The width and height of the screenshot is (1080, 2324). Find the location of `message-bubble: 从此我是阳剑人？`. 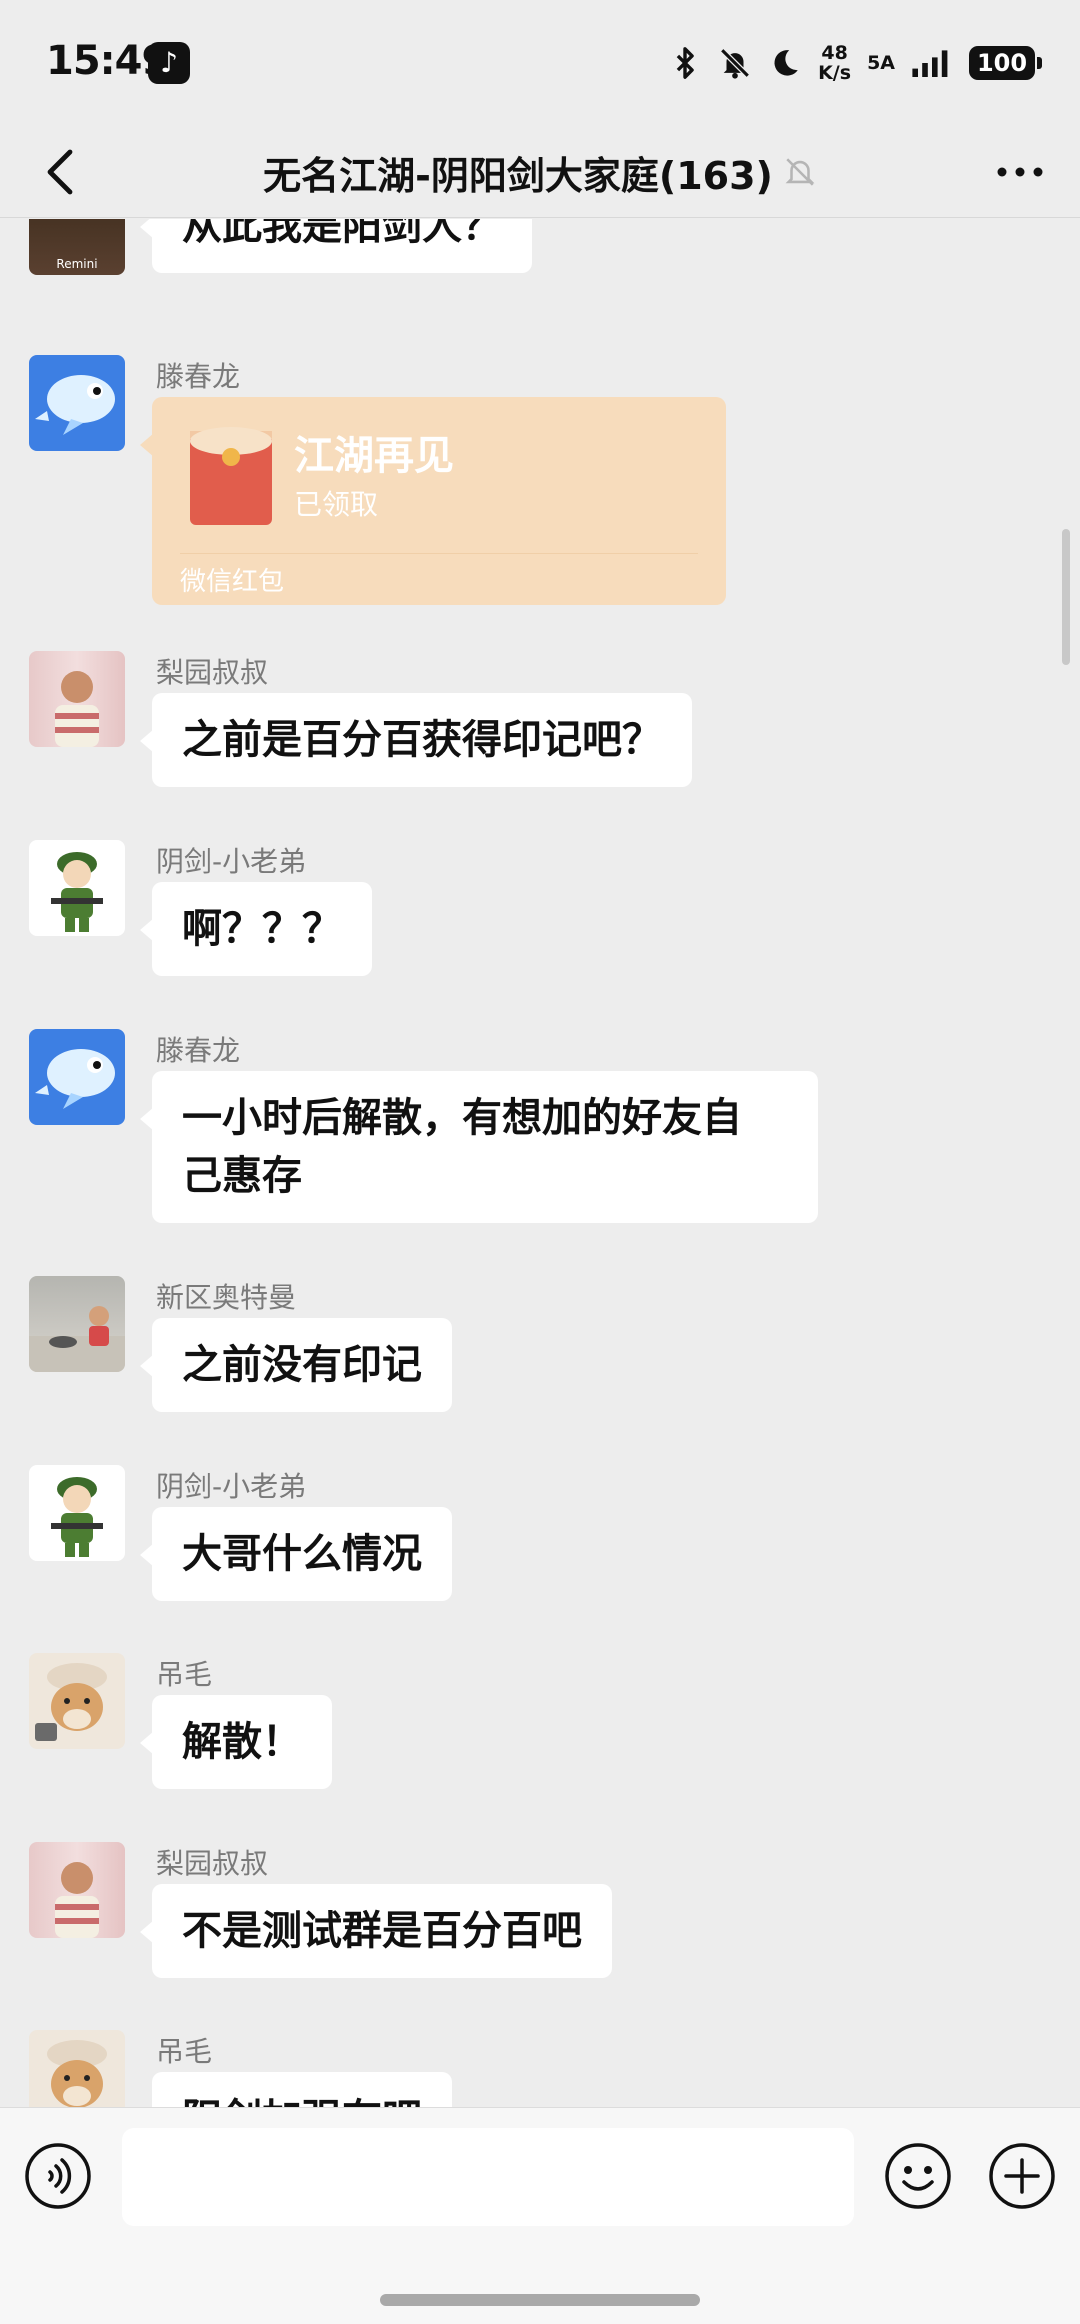

message-bubble: 从此我是阳剑人？ is located at coordinates (336, 246).